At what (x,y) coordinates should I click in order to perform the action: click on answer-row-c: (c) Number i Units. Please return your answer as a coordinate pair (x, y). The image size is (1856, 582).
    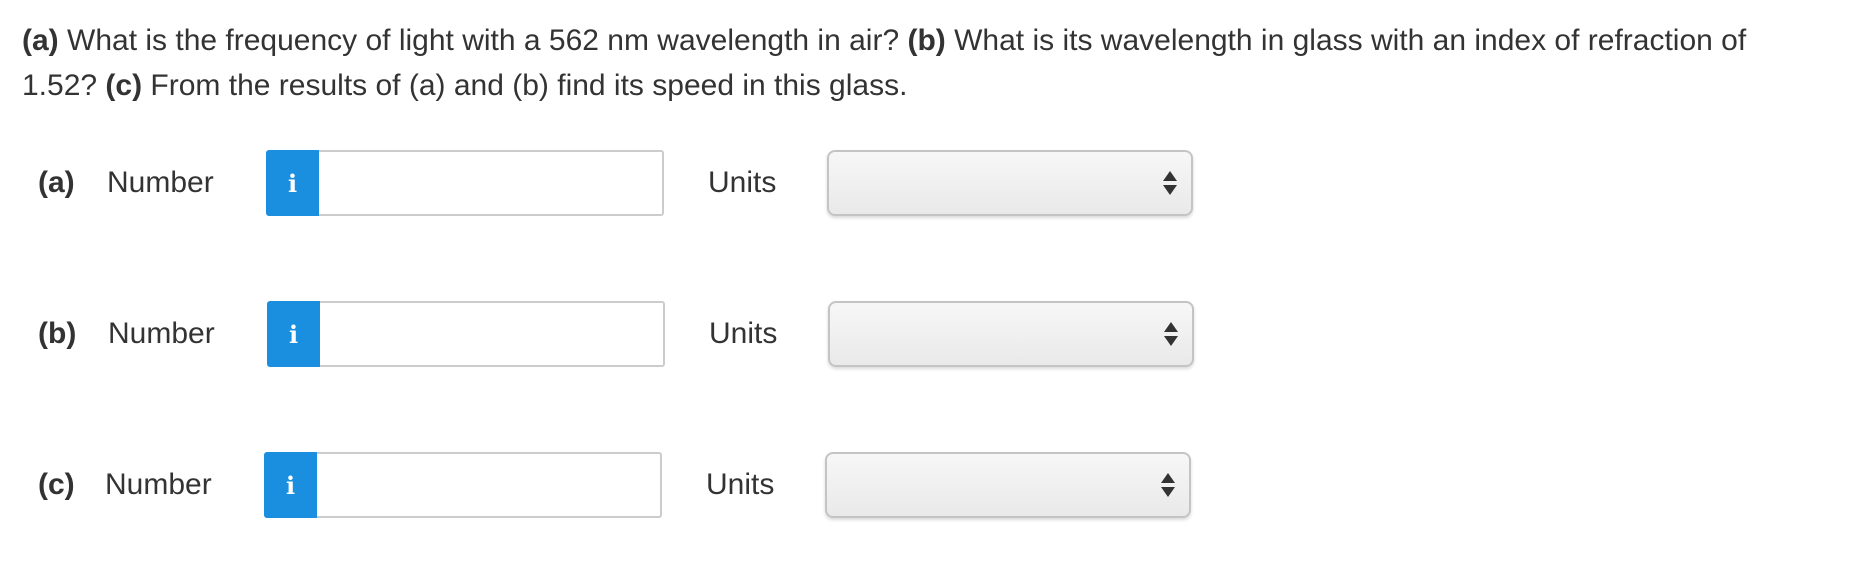
    Looking at the image, I should click on (928, 485).